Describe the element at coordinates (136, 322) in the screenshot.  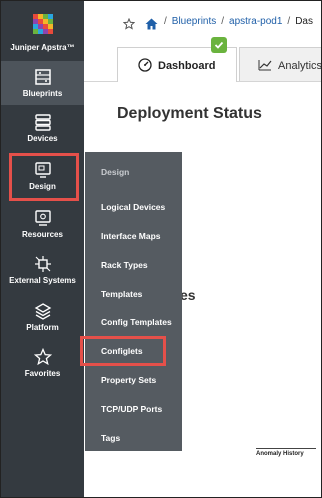
I see `menu-item-config-templates: Config Templates` at that location.